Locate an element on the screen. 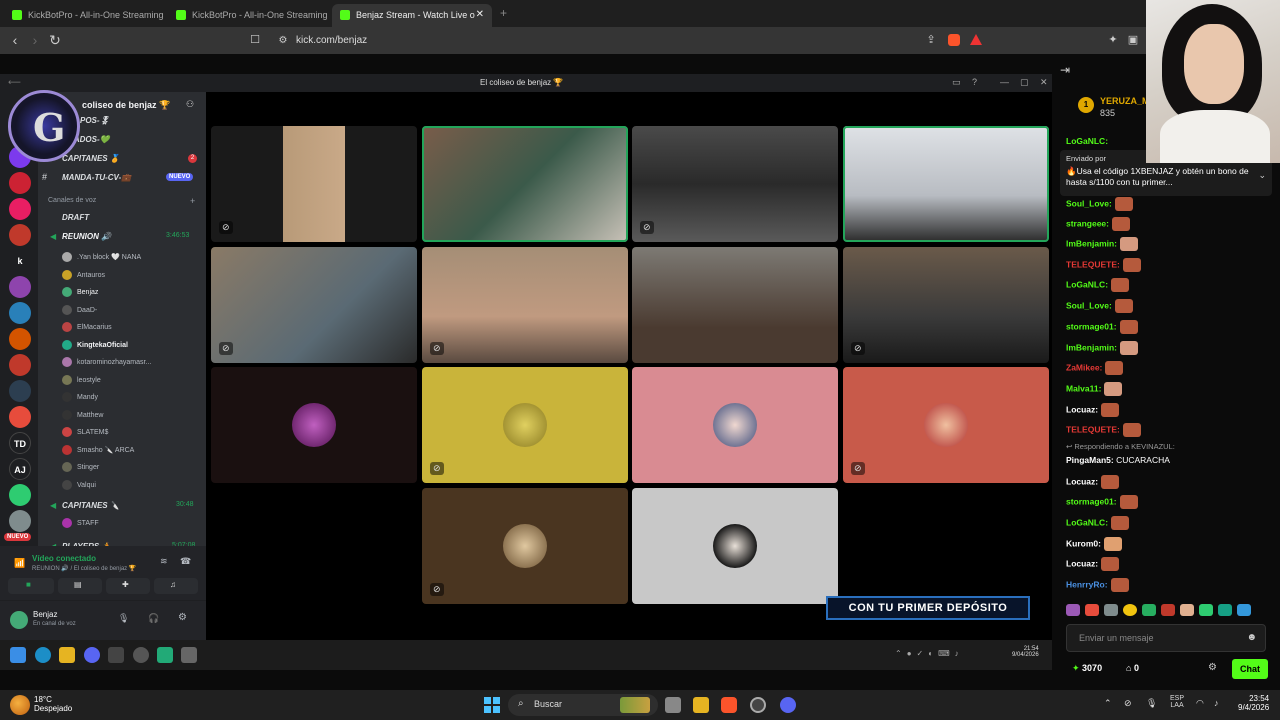 The image size is (1280, 720). bookmark-icon: ☐ is located at coordinates (255, 41).